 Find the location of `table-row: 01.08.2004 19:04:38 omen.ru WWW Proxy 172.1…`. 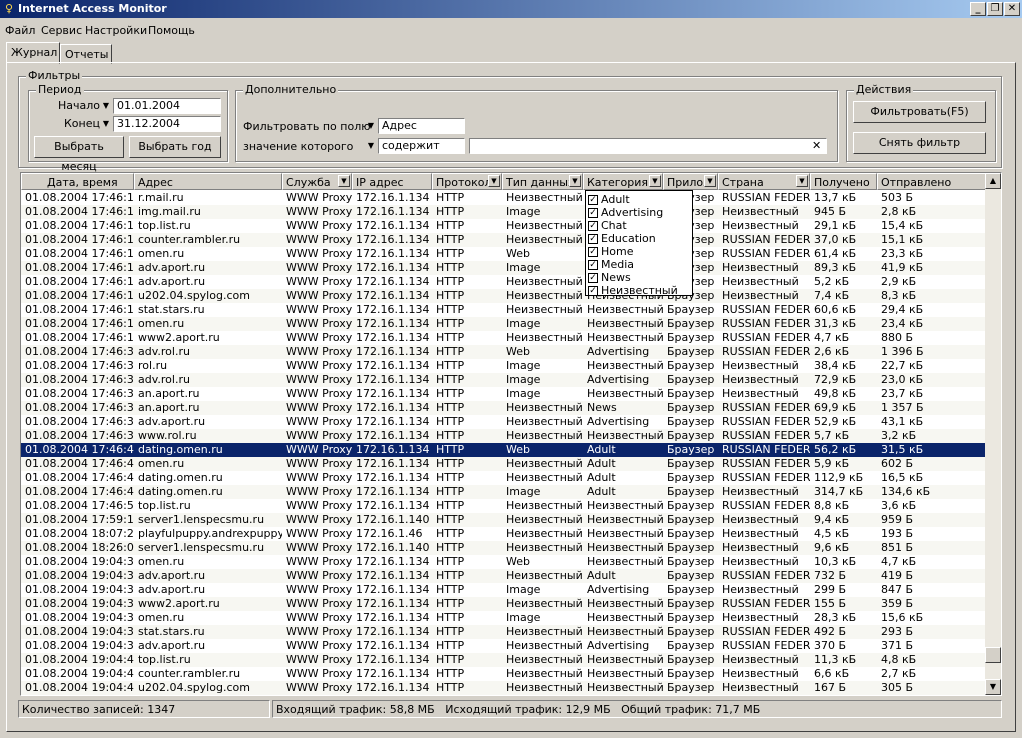

table-row: 01.08.2004 19:04:38 omen.ru WWW Proxy 172.1… is located at coordinates (503, 562).